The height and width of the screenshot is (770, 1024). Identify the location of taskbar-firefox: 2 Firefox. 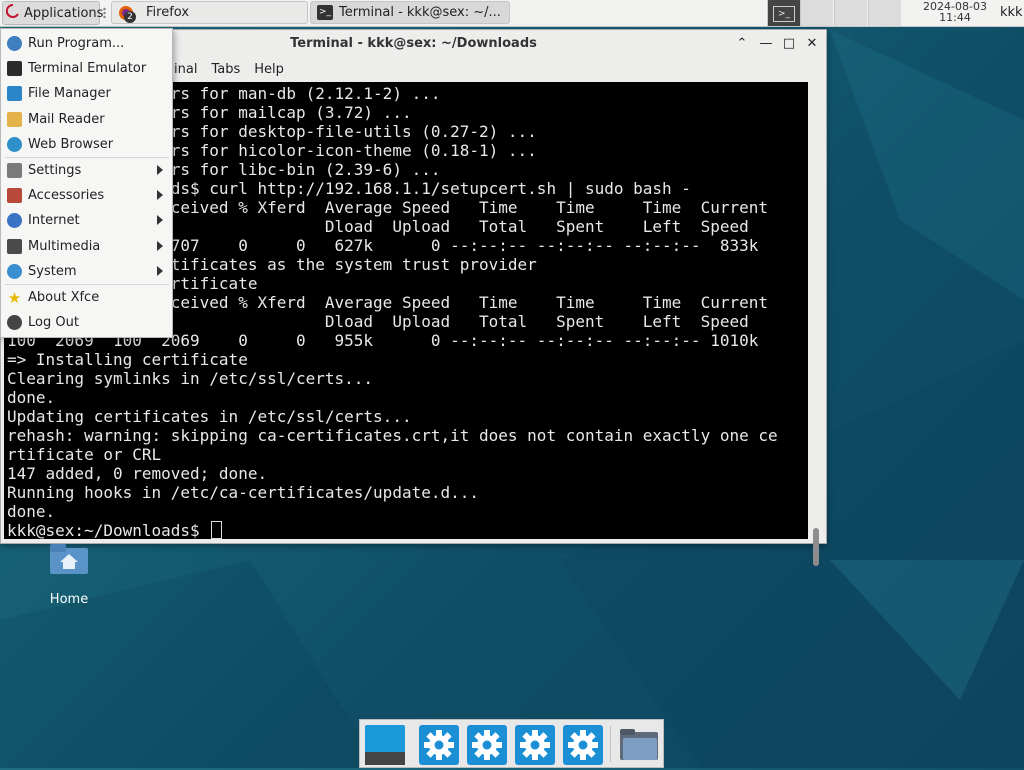
(209, 12).